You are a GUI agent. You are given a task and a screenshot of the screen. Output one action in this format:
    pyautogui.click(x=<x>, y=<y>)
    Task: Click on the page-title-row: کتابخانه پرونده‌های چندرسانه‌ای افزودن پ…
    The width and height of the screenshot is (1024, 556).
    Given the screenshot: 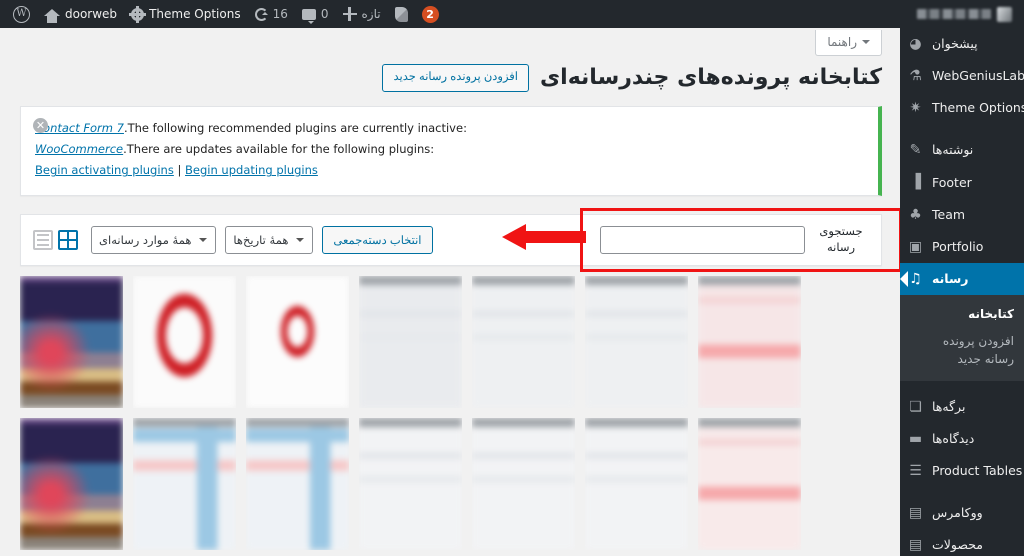 What is the action you would take?
    pyautogui.click(x=450, y=77)
    